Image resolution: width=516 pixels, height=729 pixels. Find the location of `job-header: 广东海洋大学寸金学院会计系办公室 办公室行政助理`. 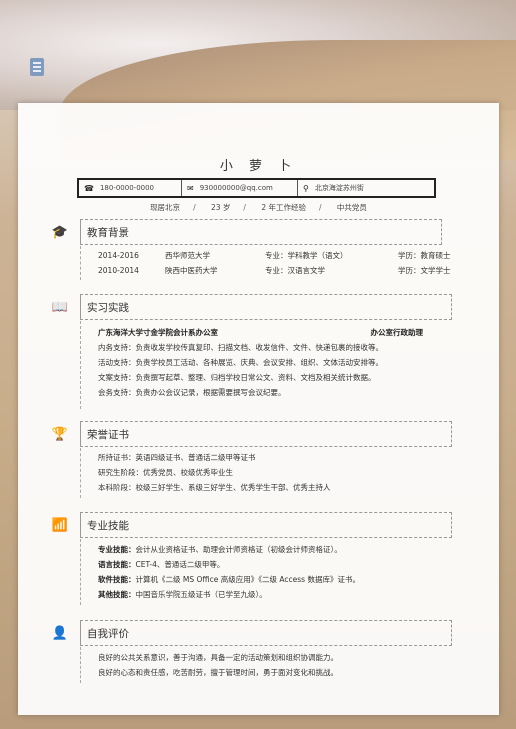

job-header: 广东海洋大学寸金学院会计系办公室 办公室行政助理 is located at coordinates (260, 332).